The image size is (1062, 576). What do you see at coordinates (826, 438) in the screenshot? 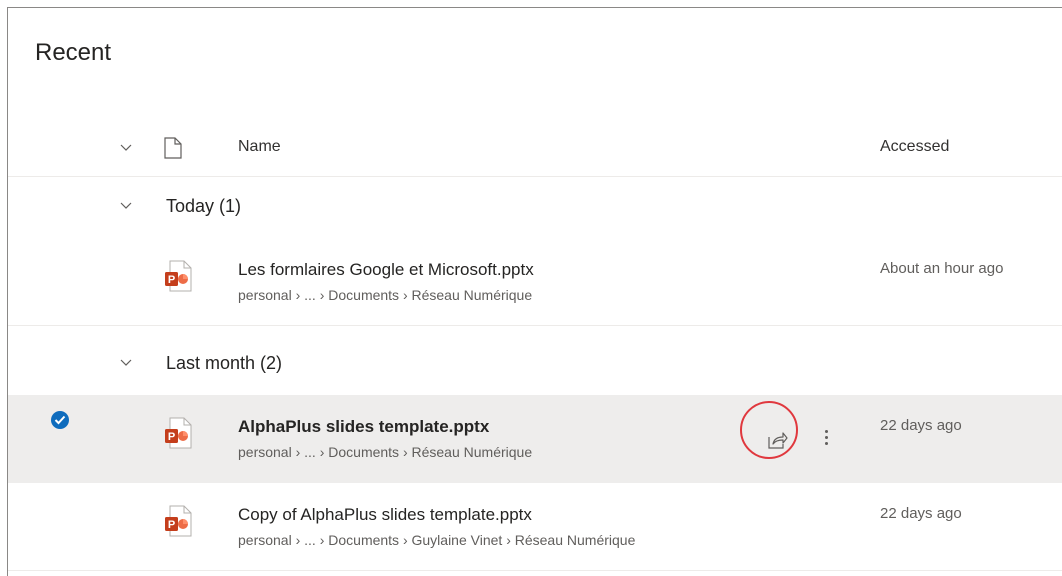
I see `more-options-icon` at bounding box center [826, 438].